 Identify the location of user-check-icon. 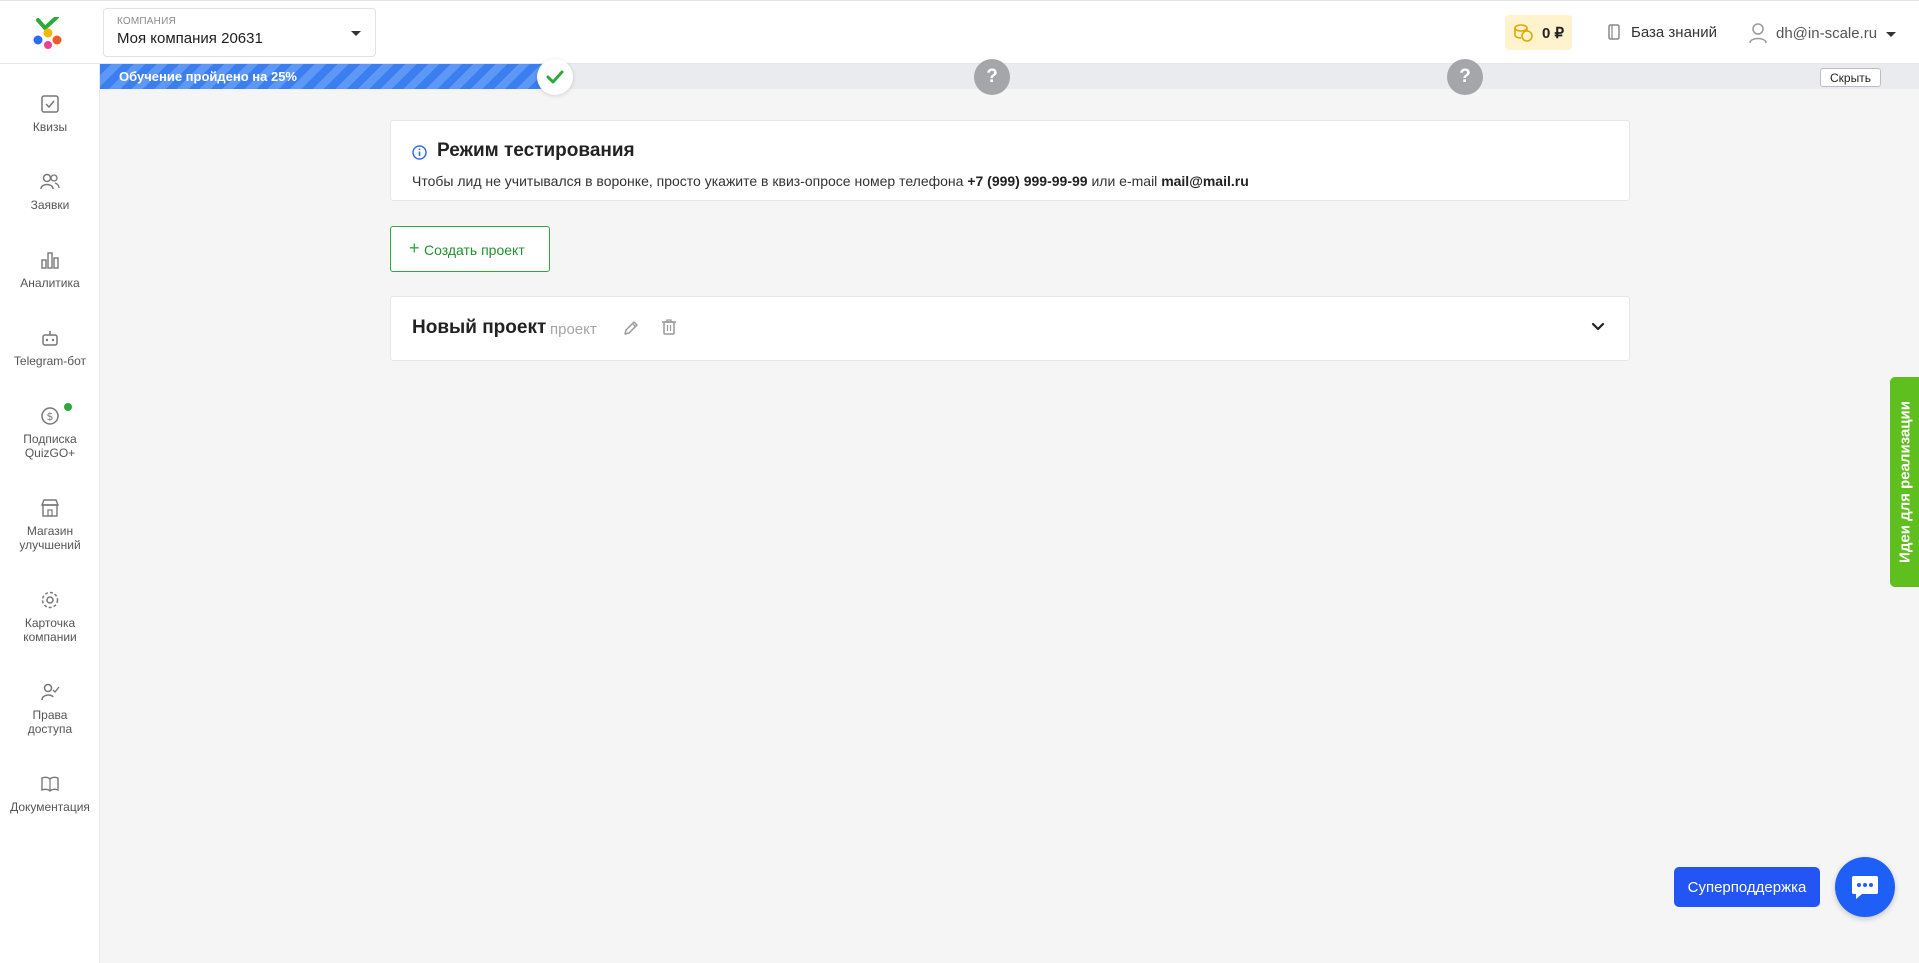
(50, 692).